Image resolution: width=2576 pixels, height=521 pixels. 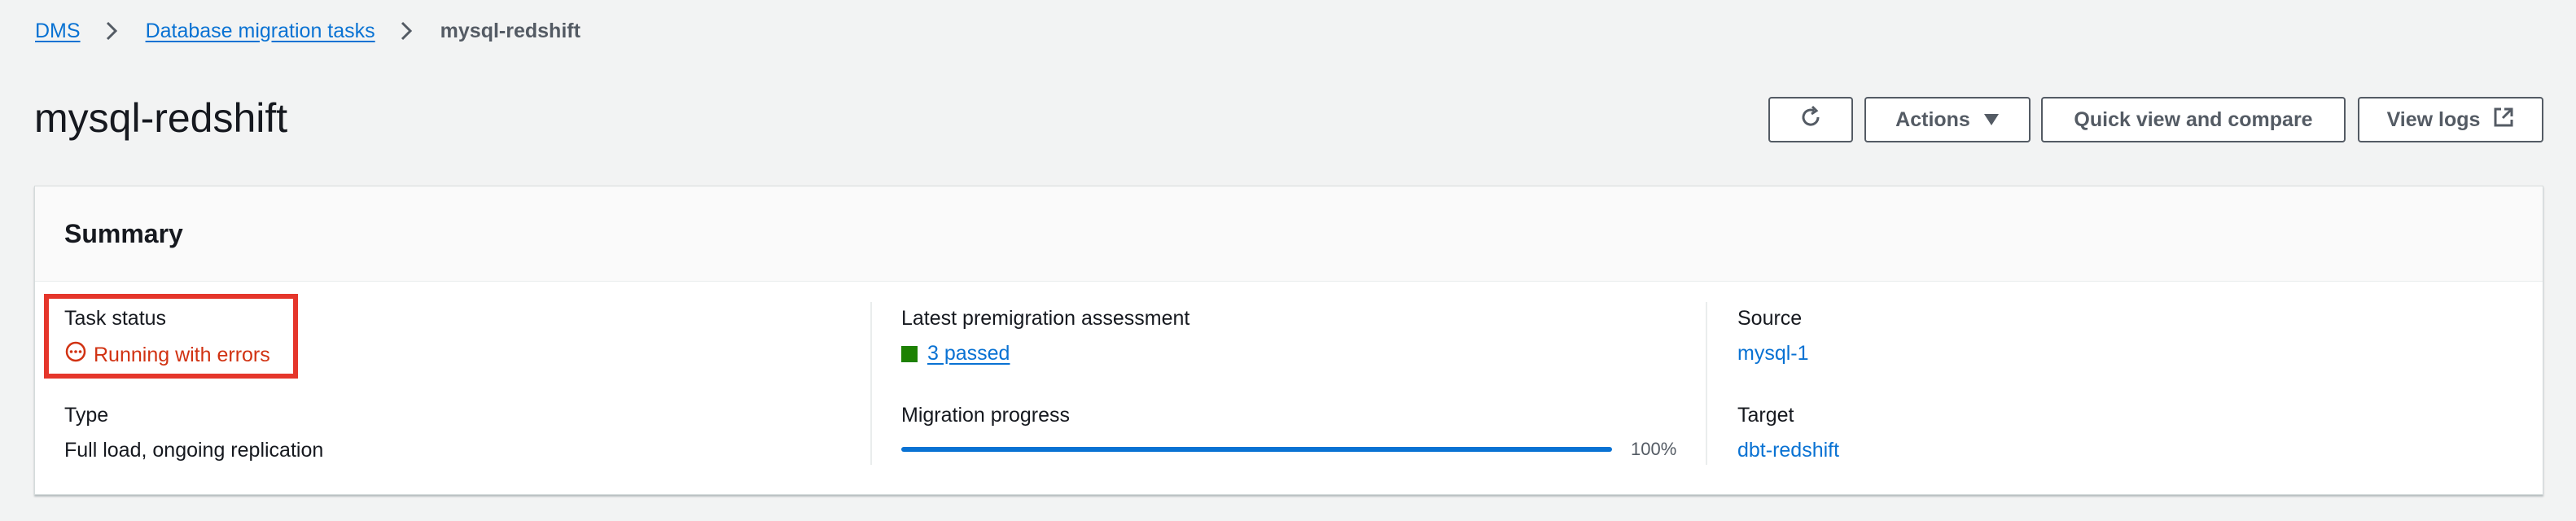 I want to click on migration-progress-fill, so click(x=1256, y=449).